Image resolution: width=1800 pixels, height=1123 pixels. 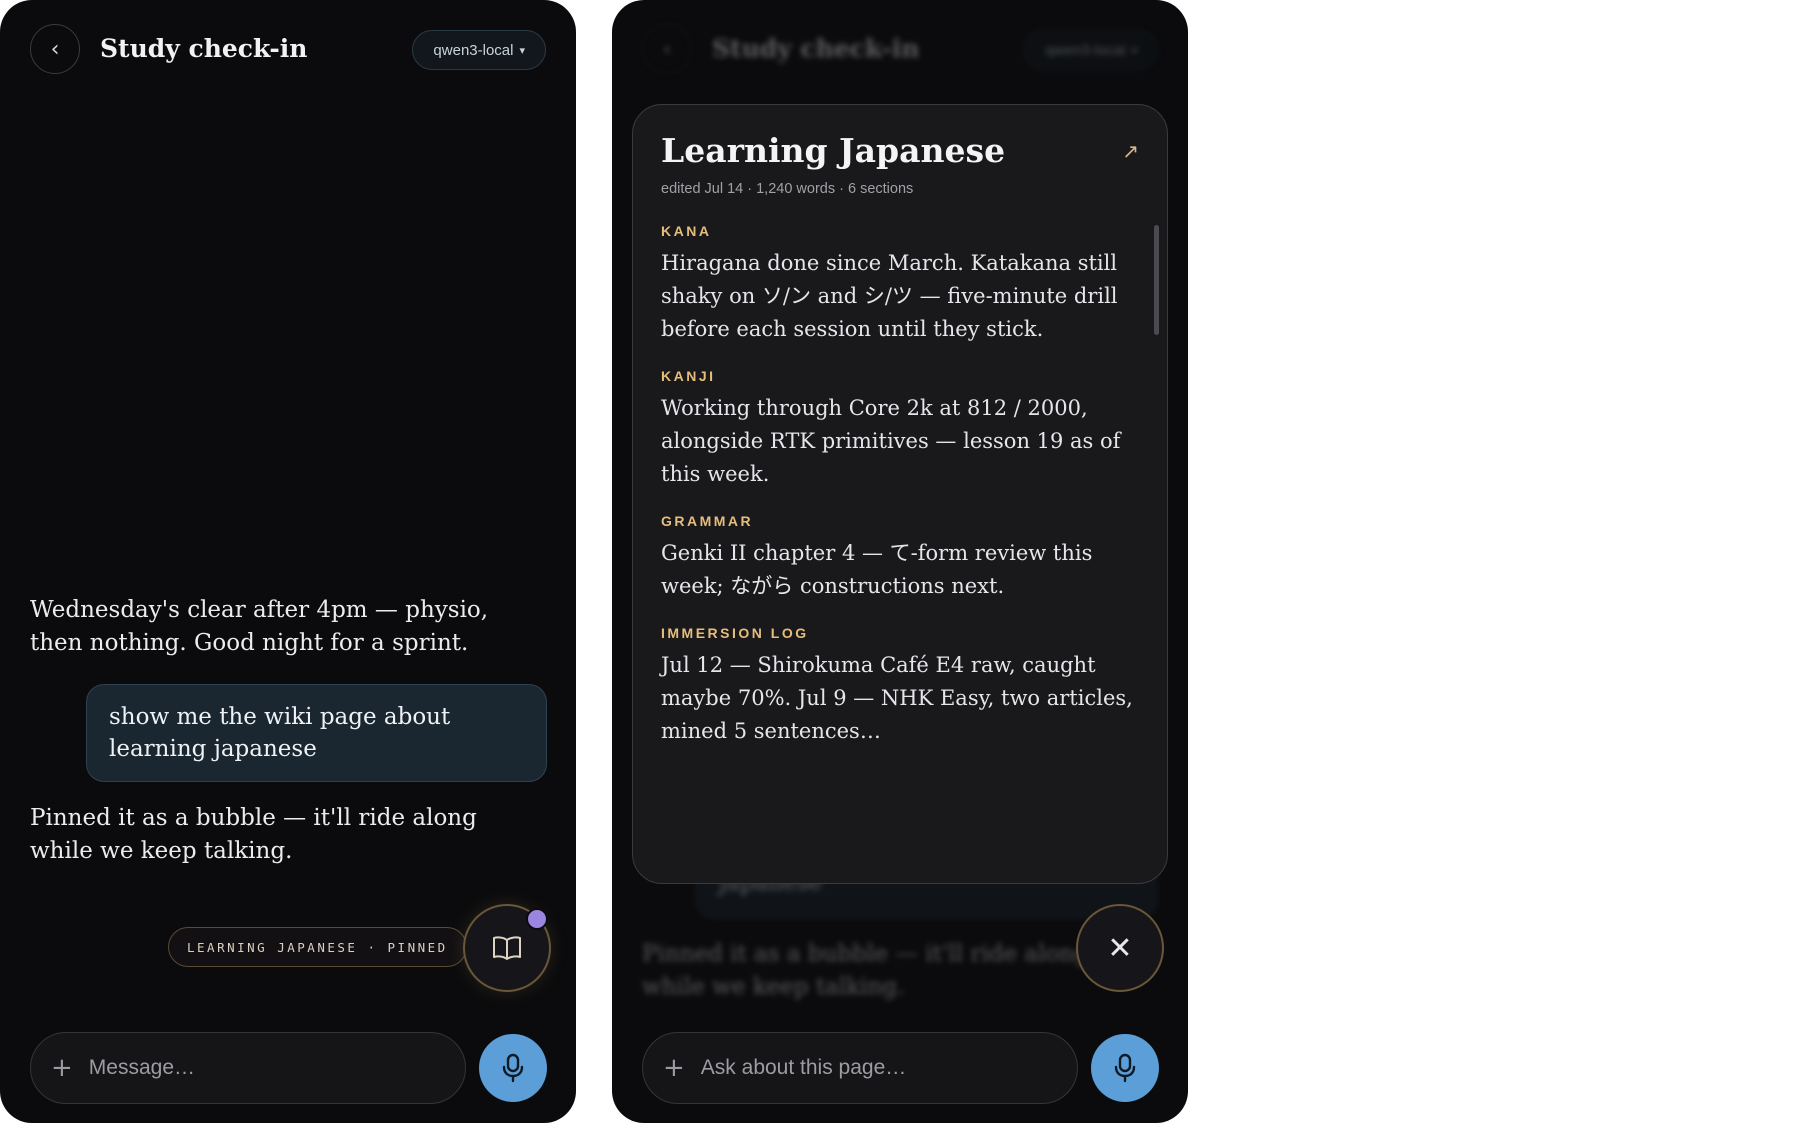 I want to click on chat-header: ‹ Study check-in qwen3-local ▾, so click(x=288, y=50).